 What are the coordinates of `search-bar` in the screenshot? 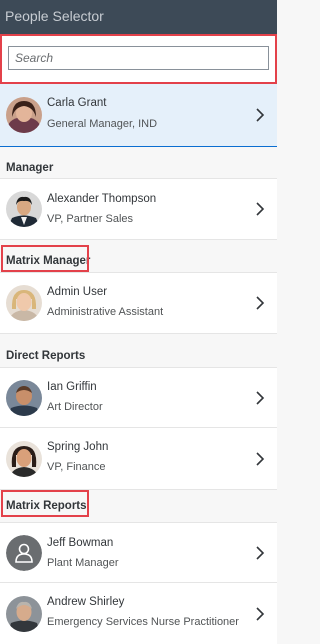 It's located at (138, 59).